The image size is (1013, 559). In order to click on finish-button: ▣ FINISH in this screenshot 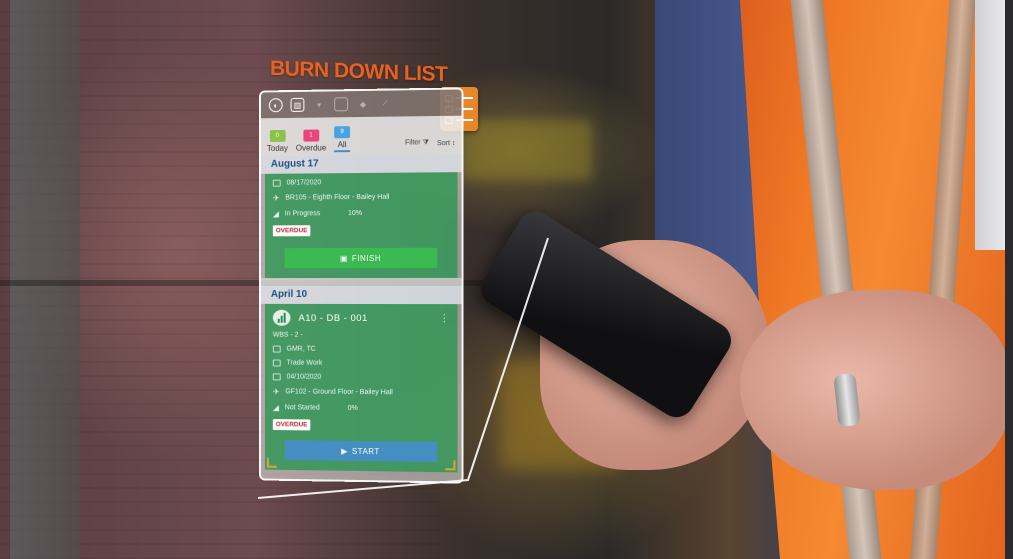, I will do `click(361, 258)`.